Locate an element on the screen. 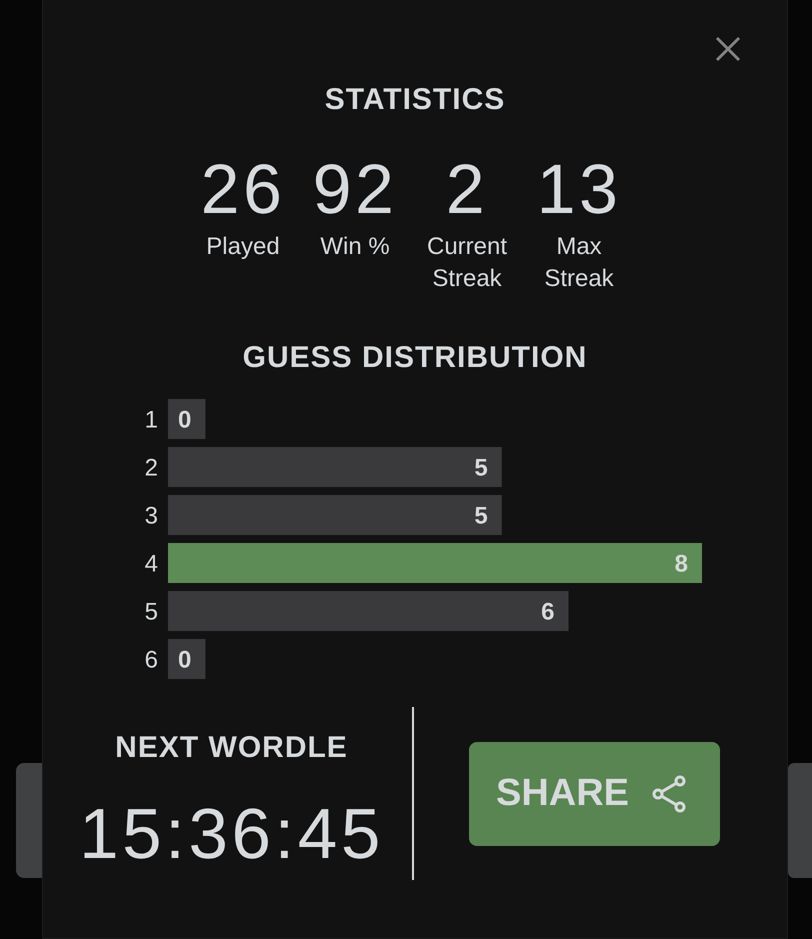  guess-number-label: 4 is located at coordinates (151, 564).